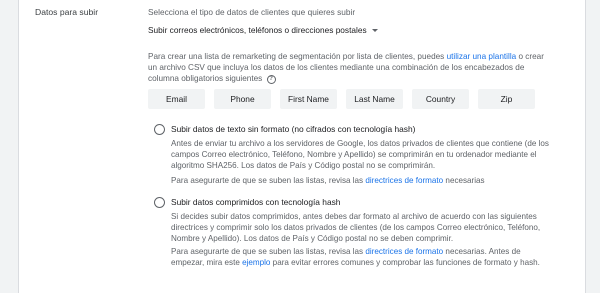 The image size is (600, 293). What do you see at coordinates (506, 99) in the screenshot?
I see `header-chip-zip: Zip` at bounding box center [506, 99].